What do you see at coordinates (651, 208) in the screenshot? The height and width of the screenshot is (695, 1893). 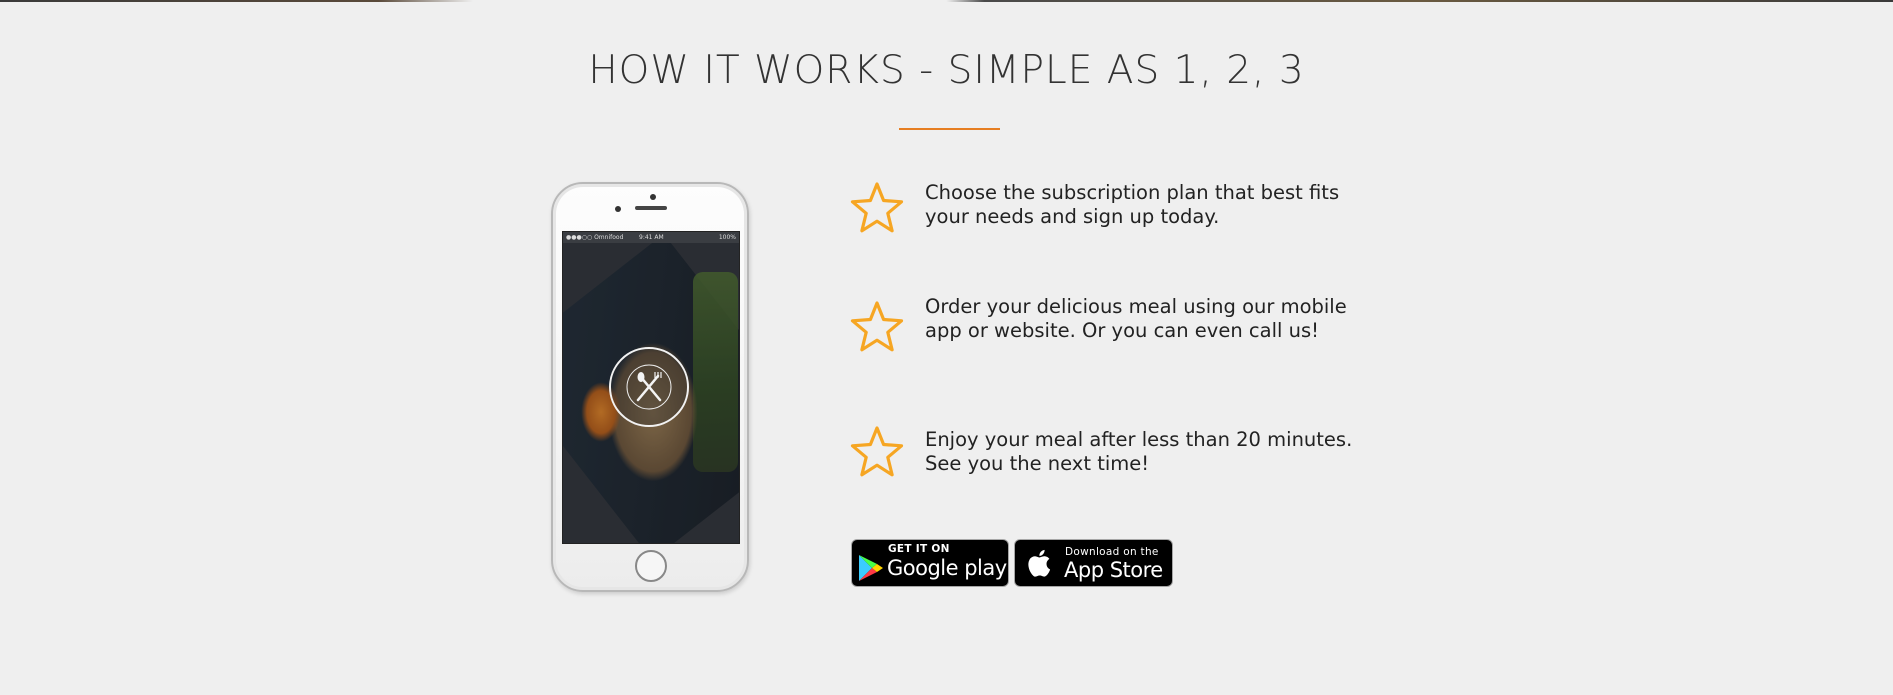 I see `phone-speaker` at bounding box center [651, 208].